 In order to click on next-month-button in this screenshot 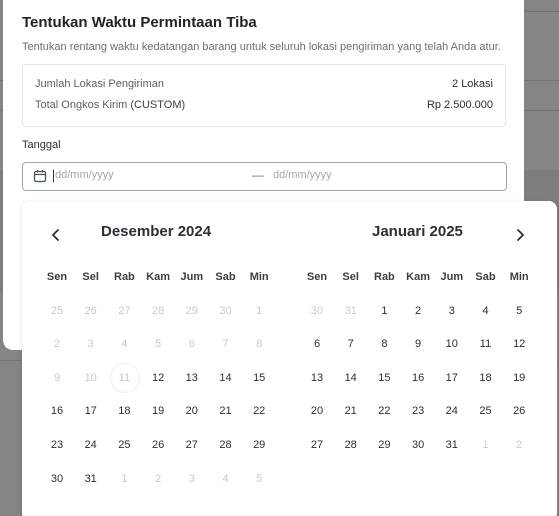, I will do `click(520, 235)`.